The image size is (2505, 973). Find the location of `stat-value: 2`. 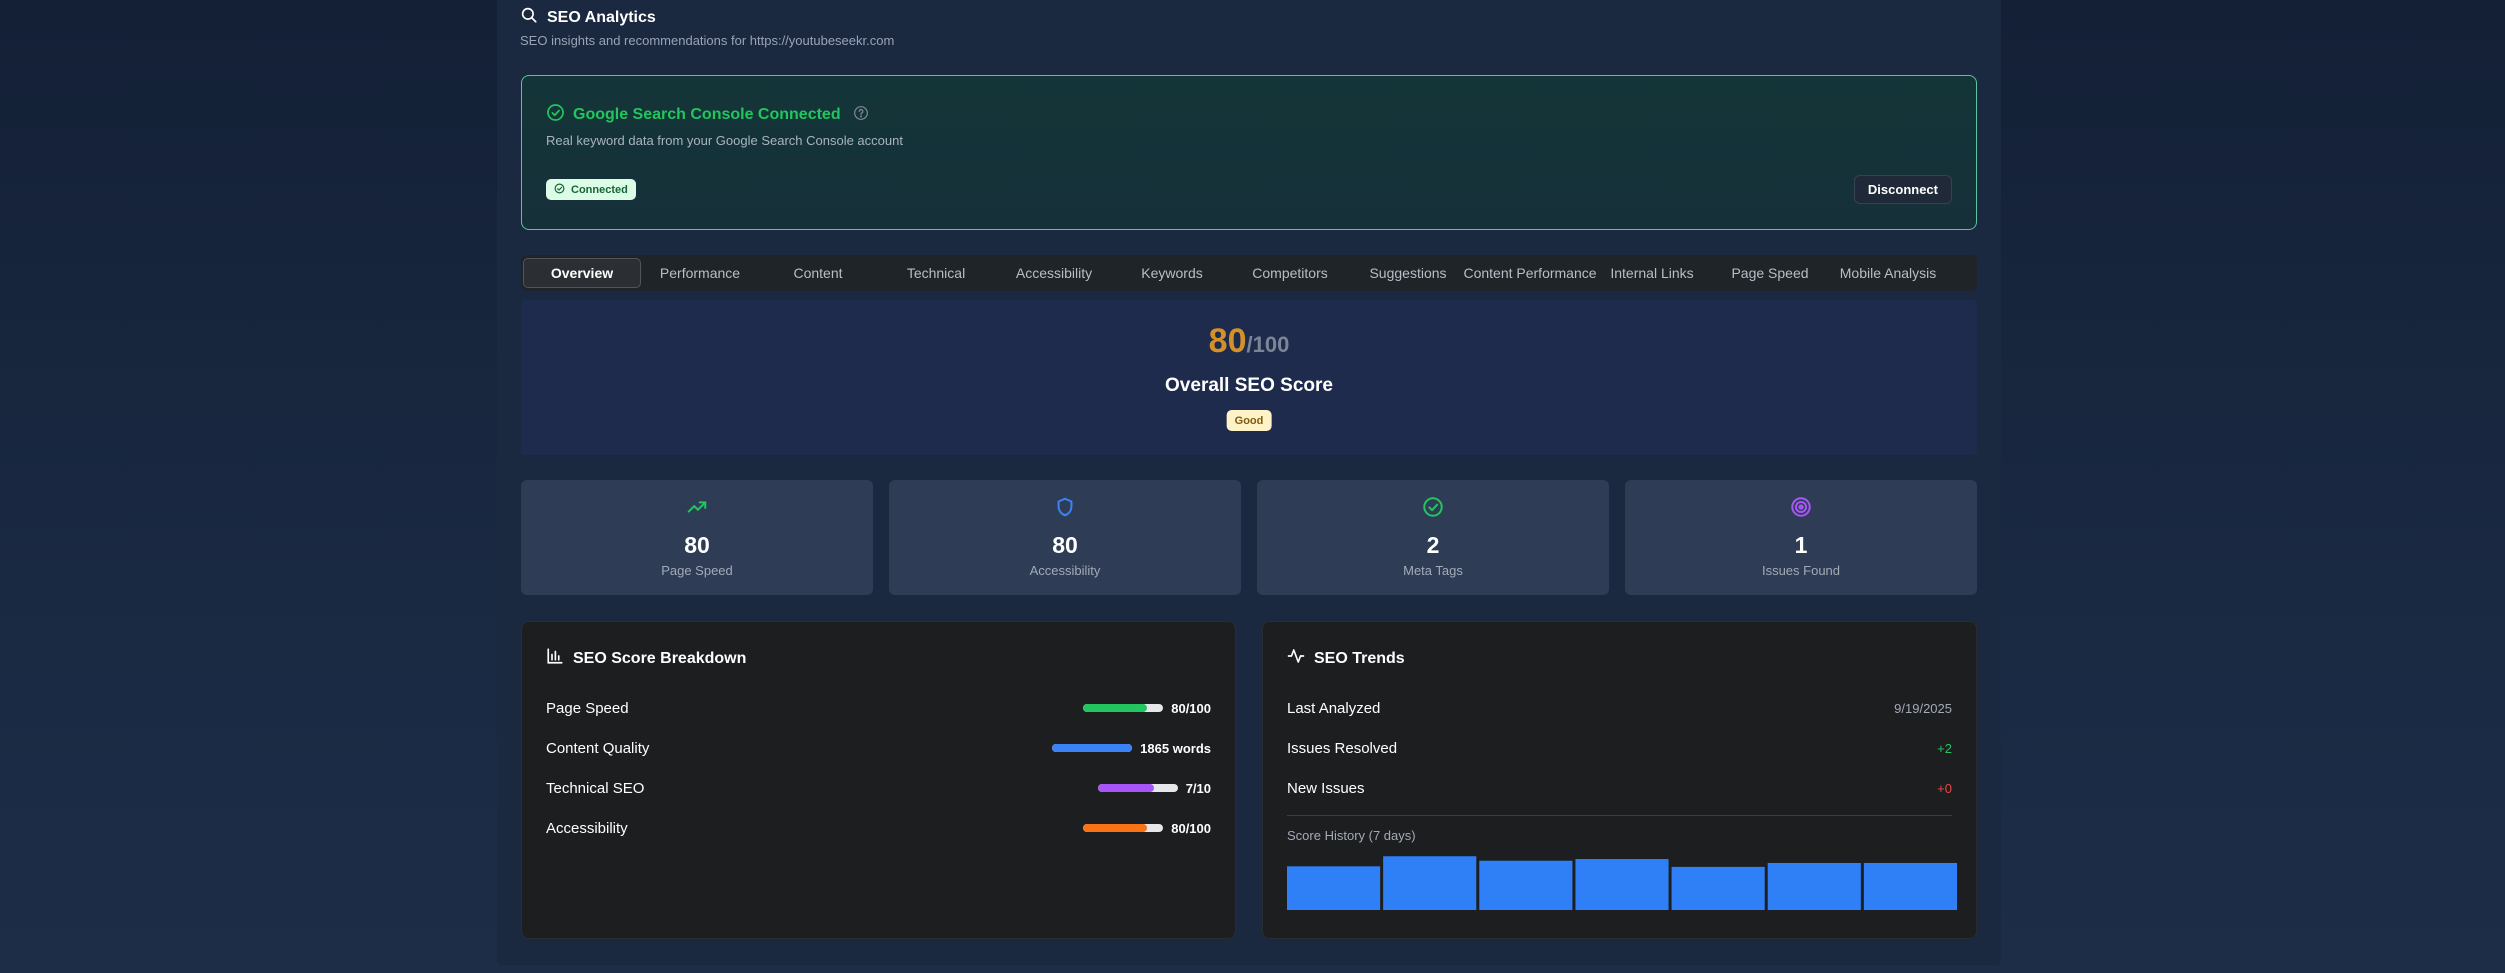

stat-value: 2 is located at coordinates (1433, 545).